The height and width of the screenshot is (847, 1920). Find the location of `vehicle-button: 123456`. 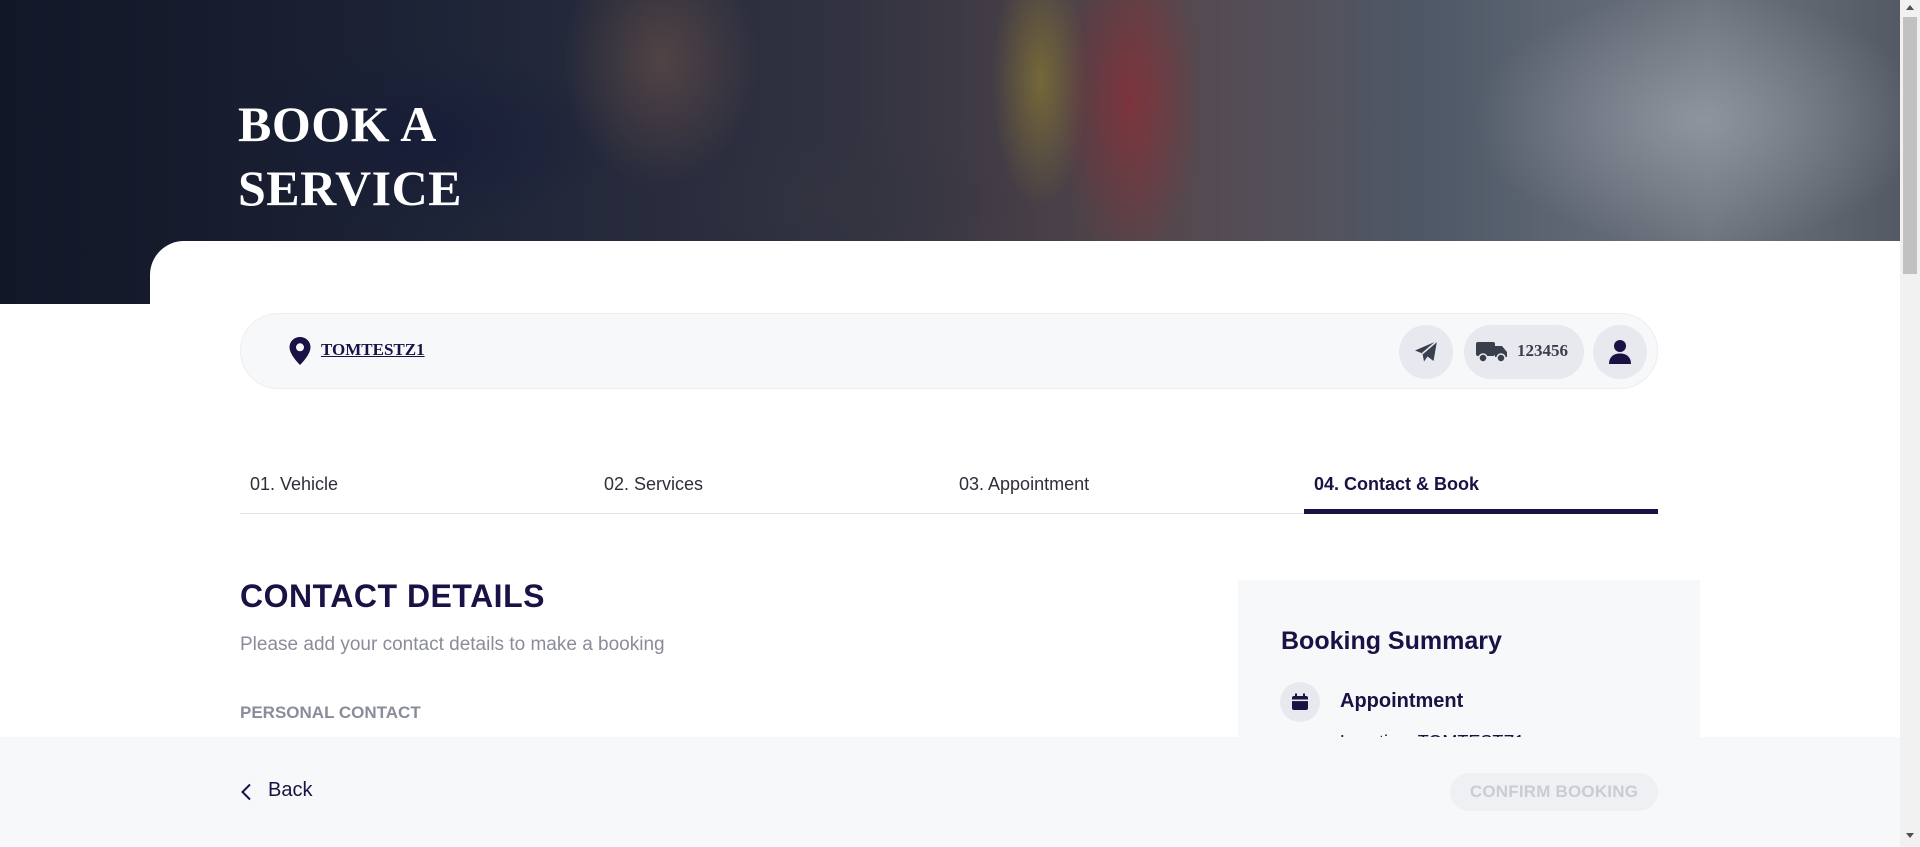

vehicle-button: 123456 is located at coordinates (1524, 352).